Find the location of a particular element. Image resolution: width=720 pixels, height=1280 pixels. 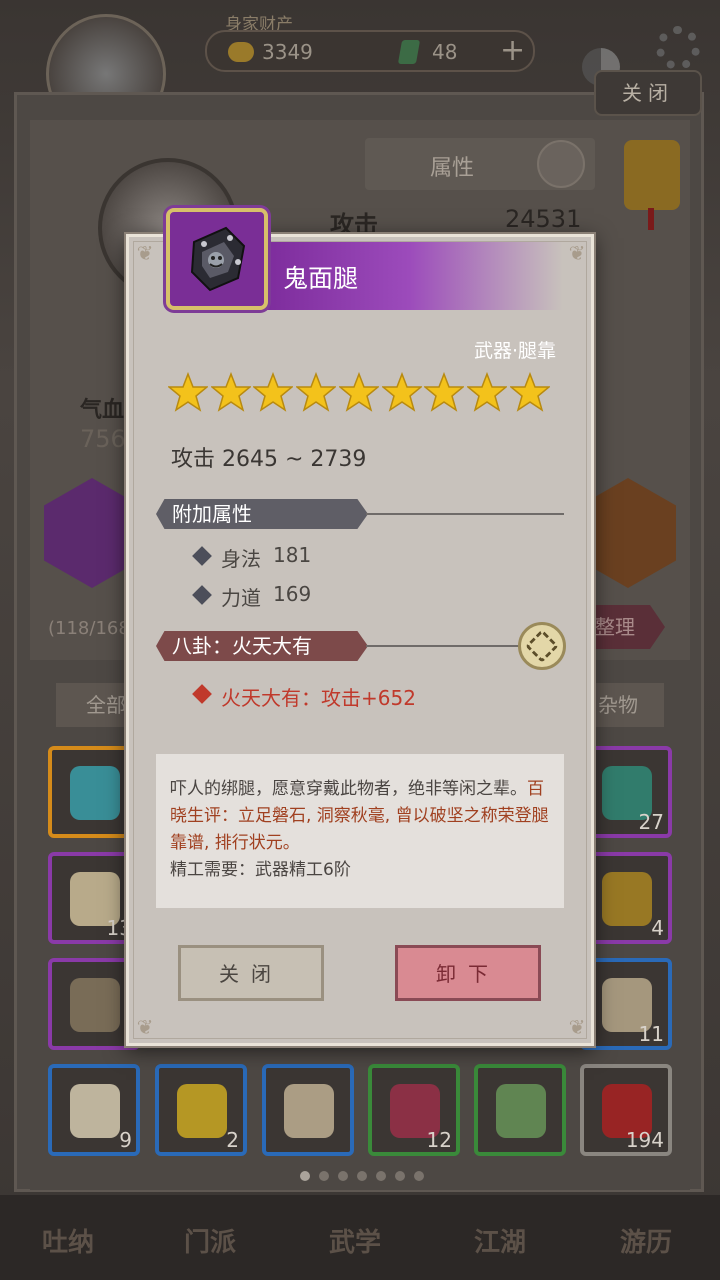

star-rating is located at coordinates (363, 394).